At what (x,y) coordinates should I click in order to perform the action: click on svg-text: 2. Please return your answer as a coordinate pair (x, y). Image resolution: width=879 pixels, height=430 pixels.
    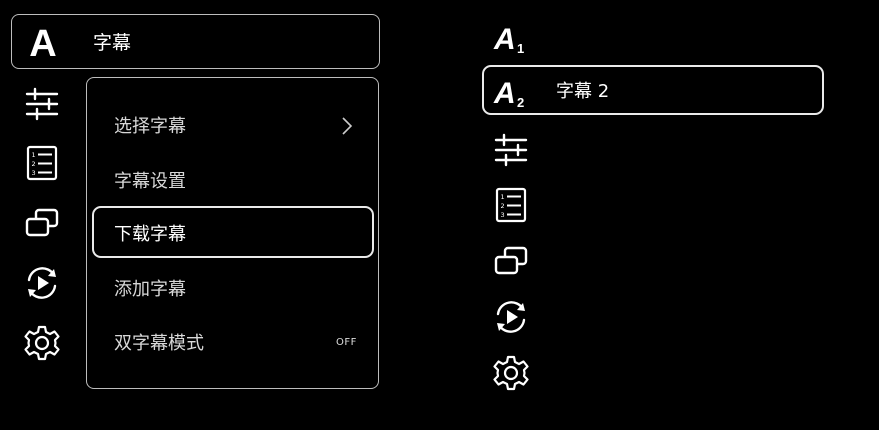
    Looking at the image, I should click on (520, 102).